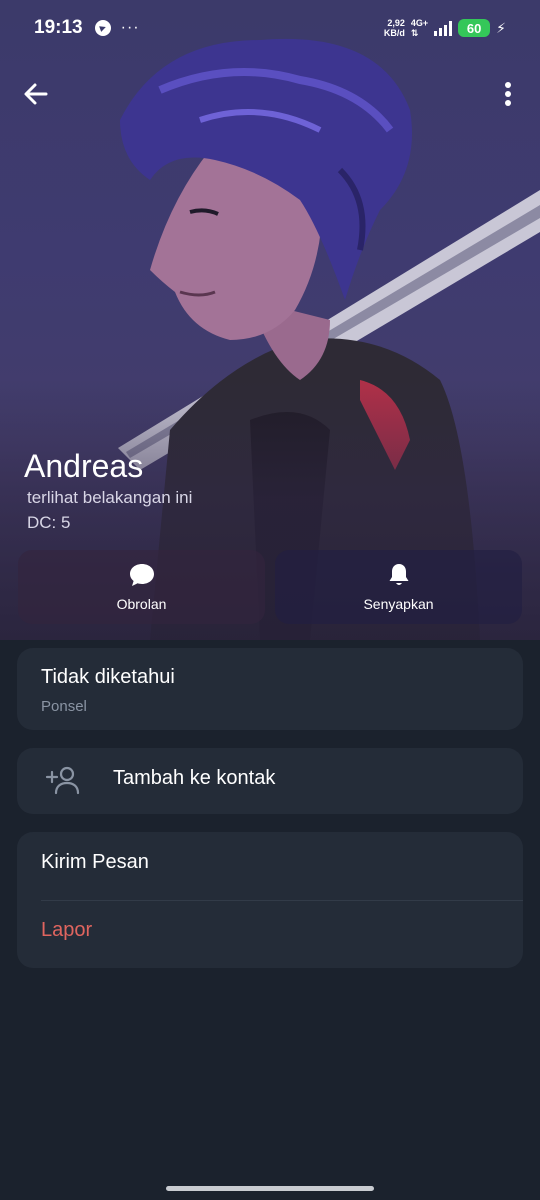  What do you see at coordinates (141, 604) in the screenshot?
I see `chat-button-label: Obrolan` at bounding box center [141, 604].